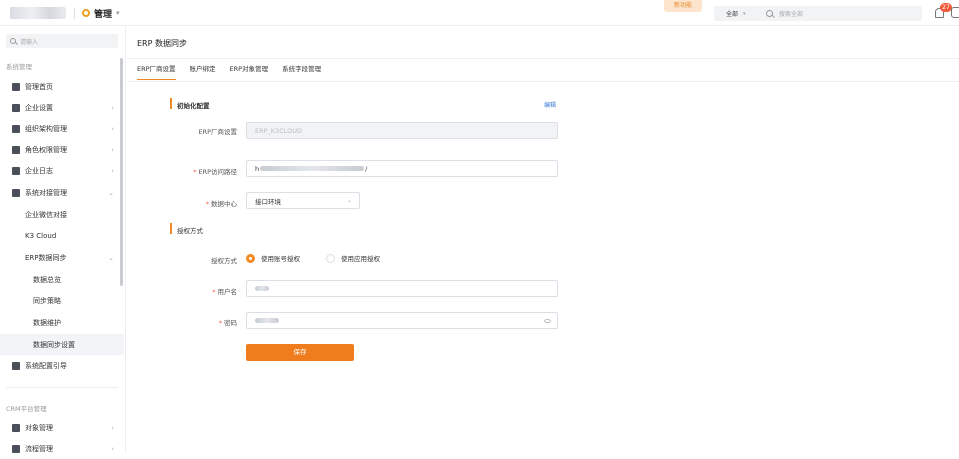 The image size is (959, 459). What do you see at coordinates (162, 43) in the screenshot?
I see `page-title: ERP 数据同步` at bounding box center [162, 43].